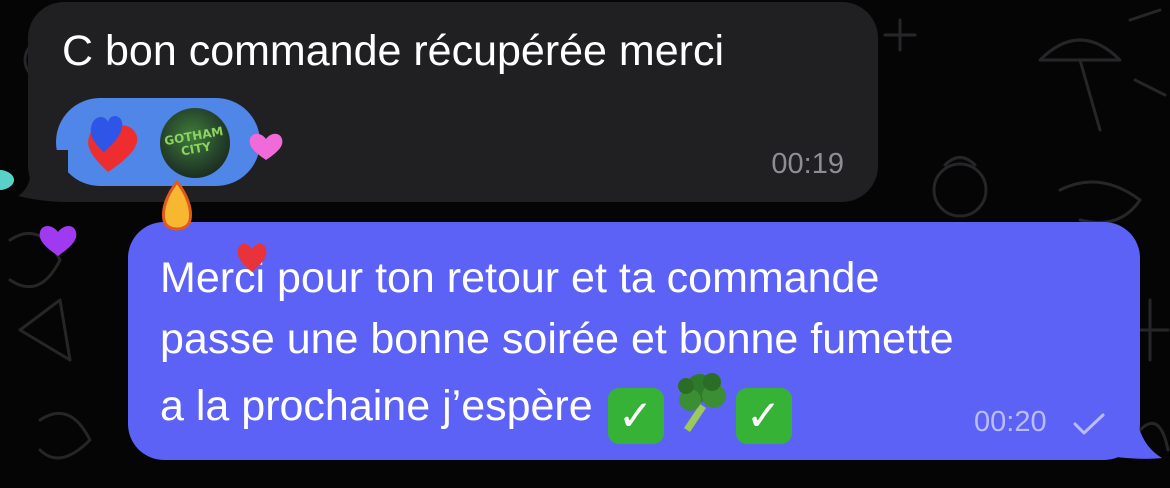 This screenshot has height=488, width=1170. What do you see at coordinates (520, 278) in the screenshot?
I see `message-line-1: Merci pour ton retour et ta commande` at bounding box center [520, 278].